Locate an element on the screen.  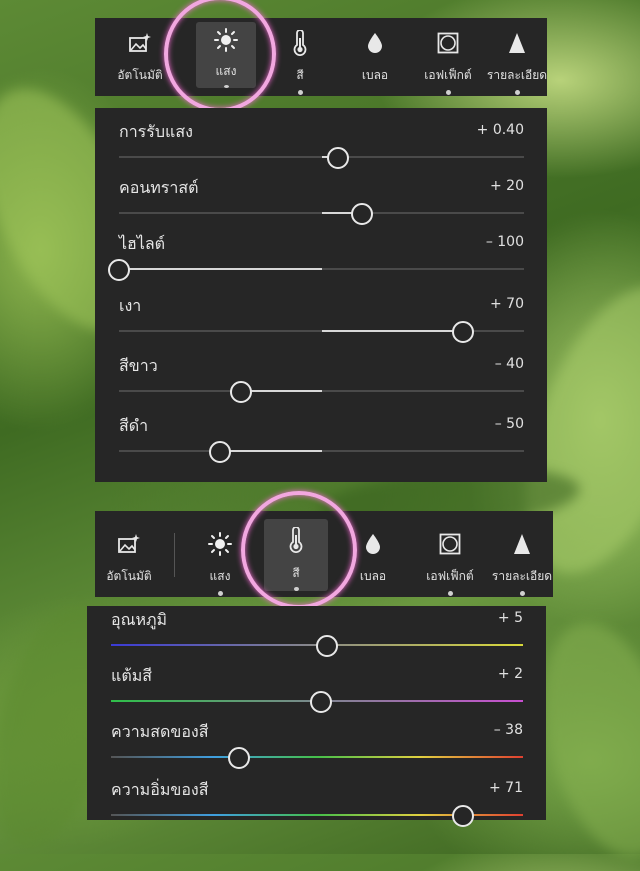
slider-row: ความอิ่มของสี + 71 is located at coordinates (316, 802).